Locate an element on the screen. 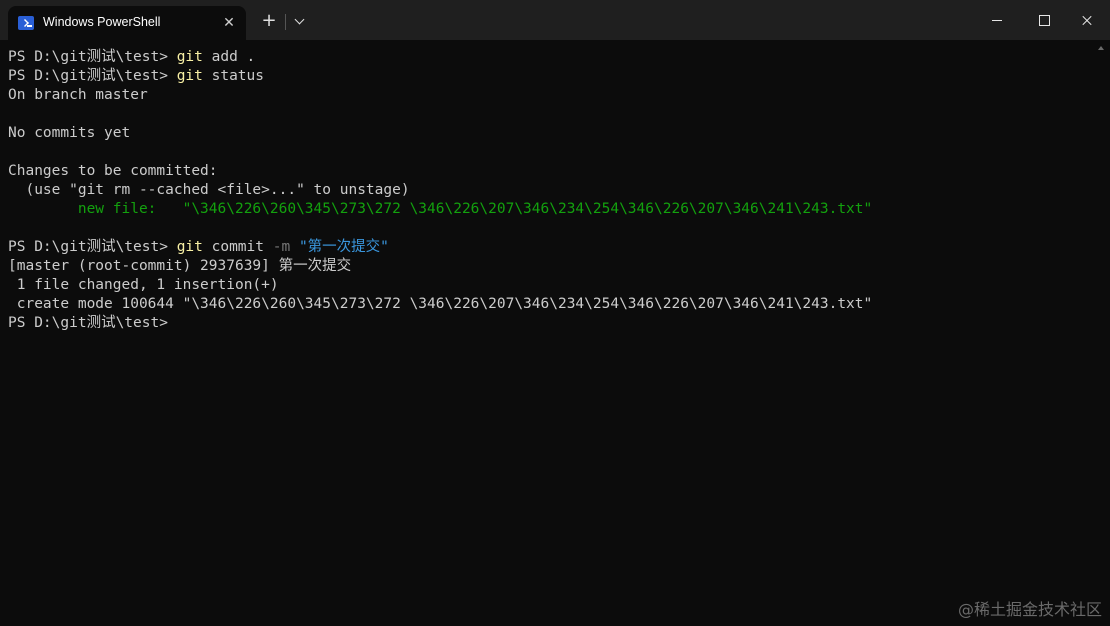  terminal-line: PS D:\git测试\test> git status is located at coordinates (440, 76).